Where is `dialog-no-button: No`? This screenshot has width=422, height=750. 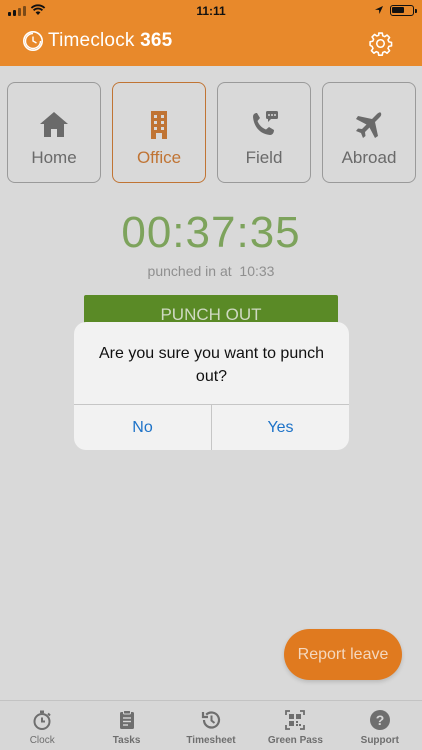 dialog-no-button: No is located at coordinates (142, 427).